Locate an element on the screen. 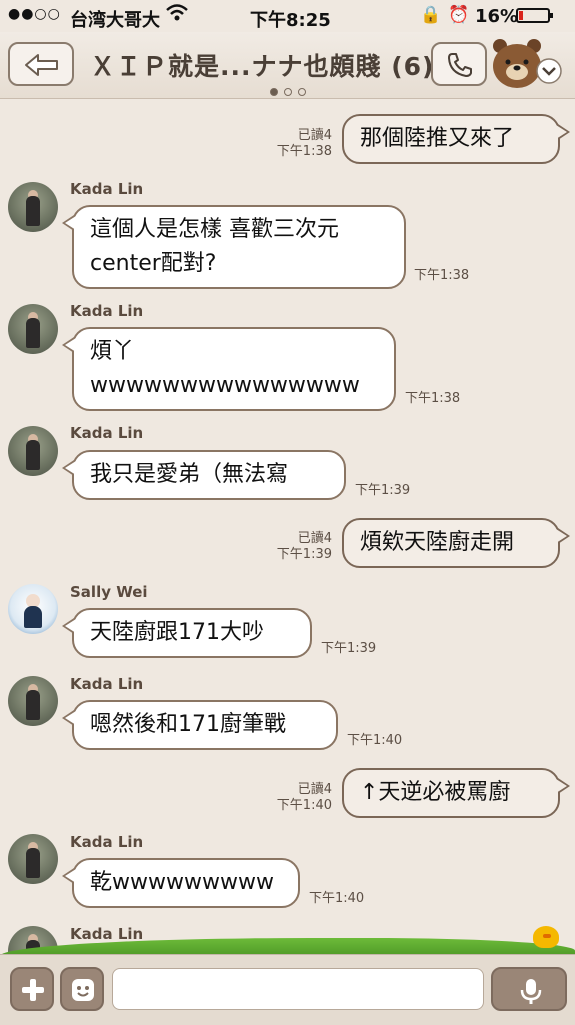  input-bar is located at coordinates (287, 989).